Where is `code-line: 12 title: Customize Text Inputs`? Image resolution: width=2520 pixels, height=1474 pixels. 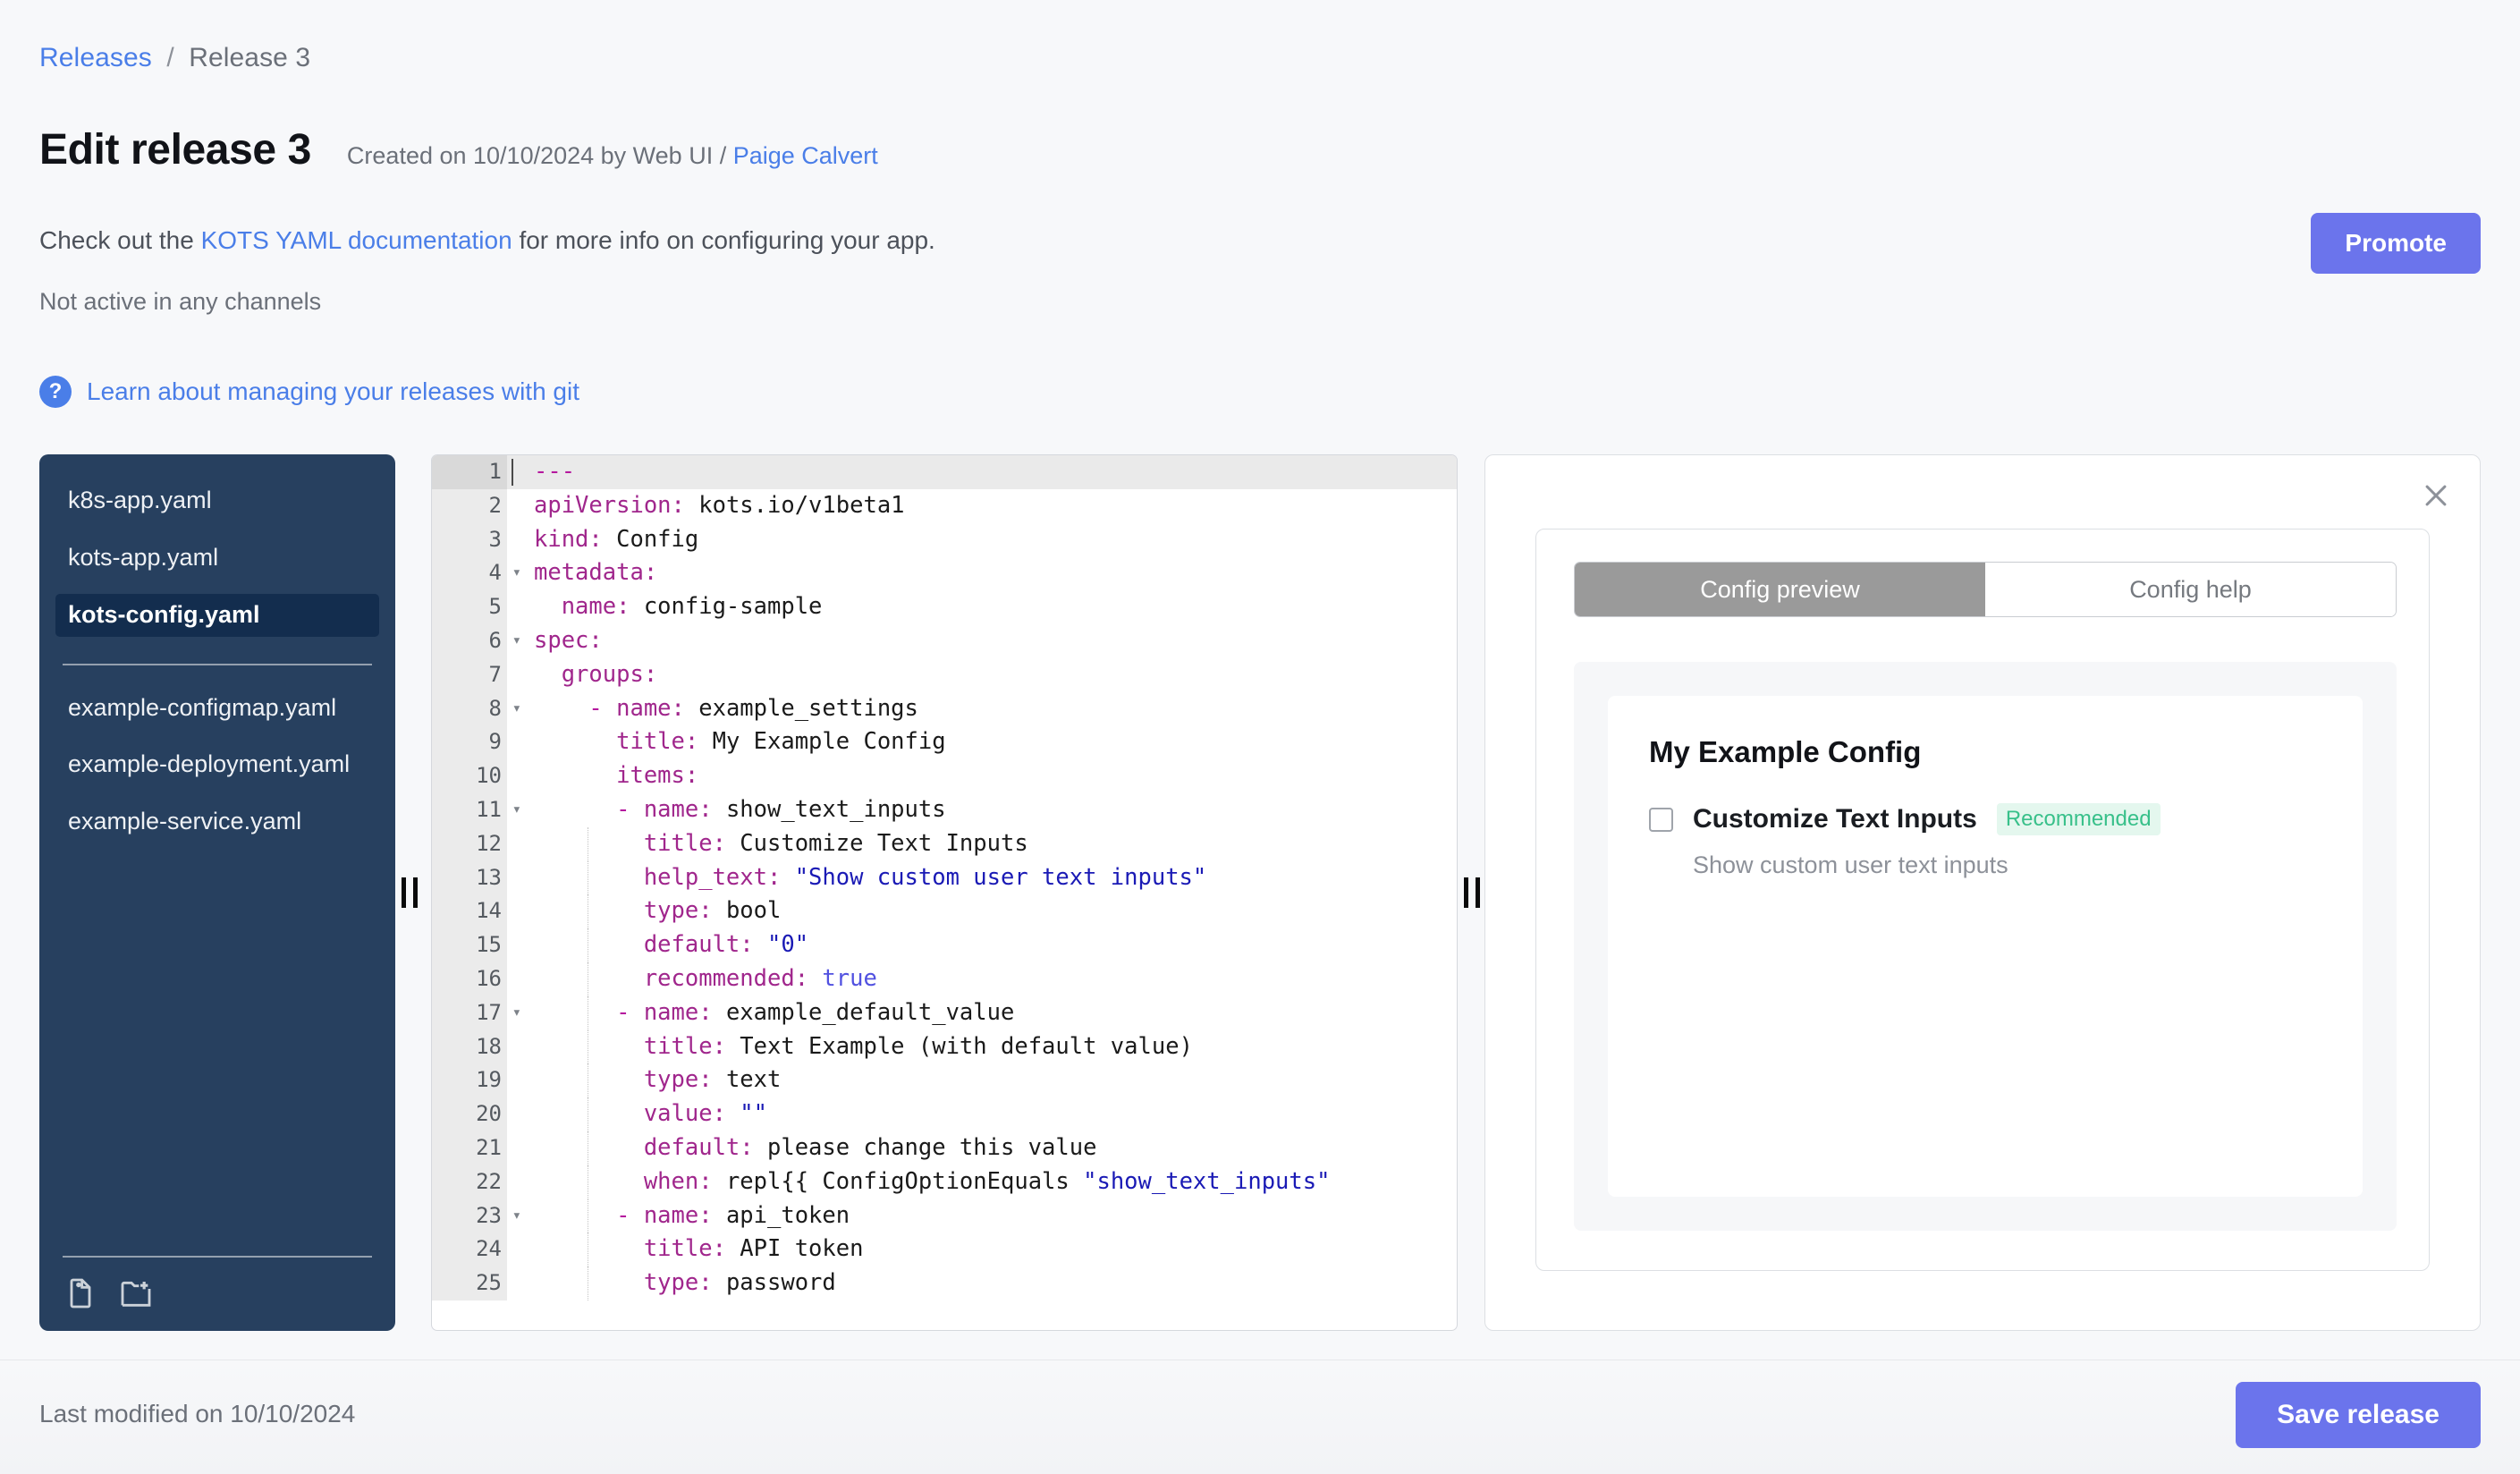 code-line: 12 title: Customize Text Inputs is located at coordinates (944, 843).